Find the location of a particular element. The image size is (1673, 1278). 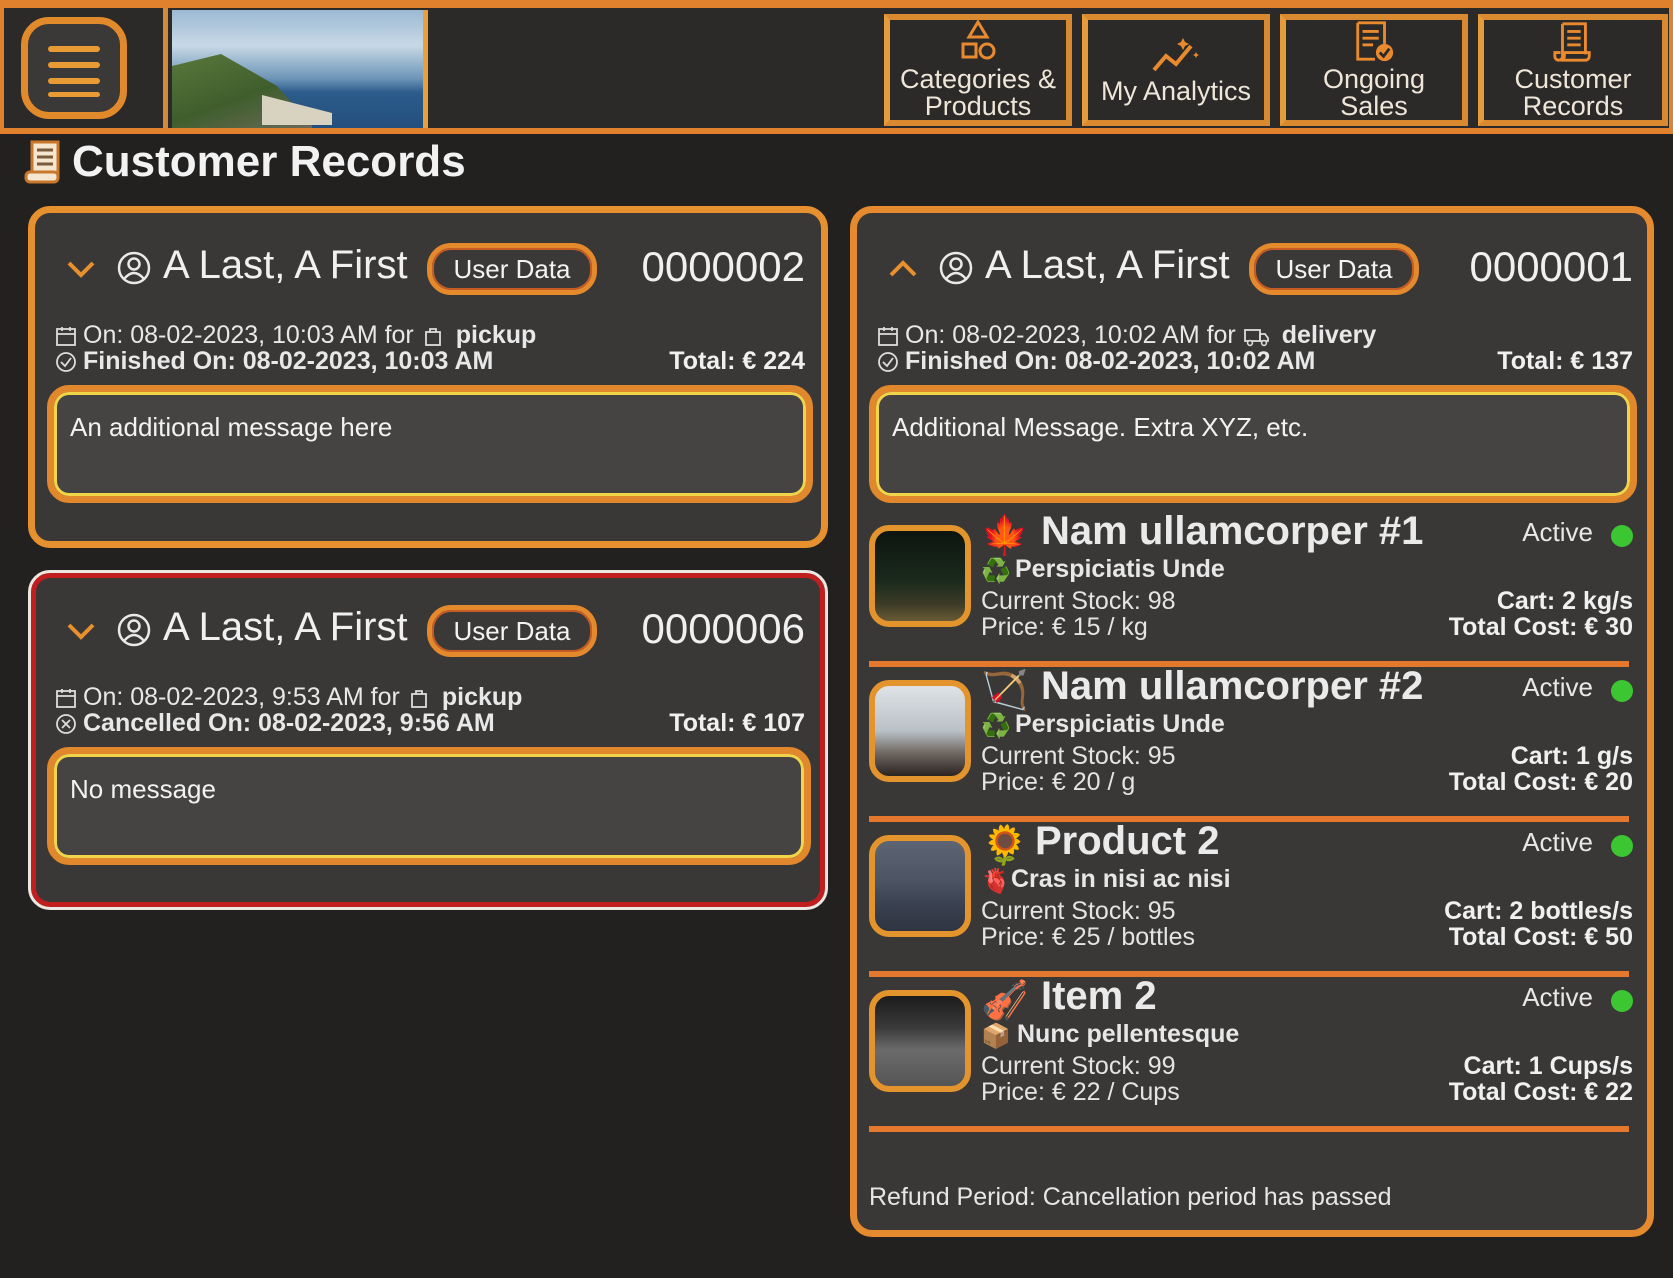

product-cart: Cart: 2 bottles/s is located at coordinates (1538, 911).